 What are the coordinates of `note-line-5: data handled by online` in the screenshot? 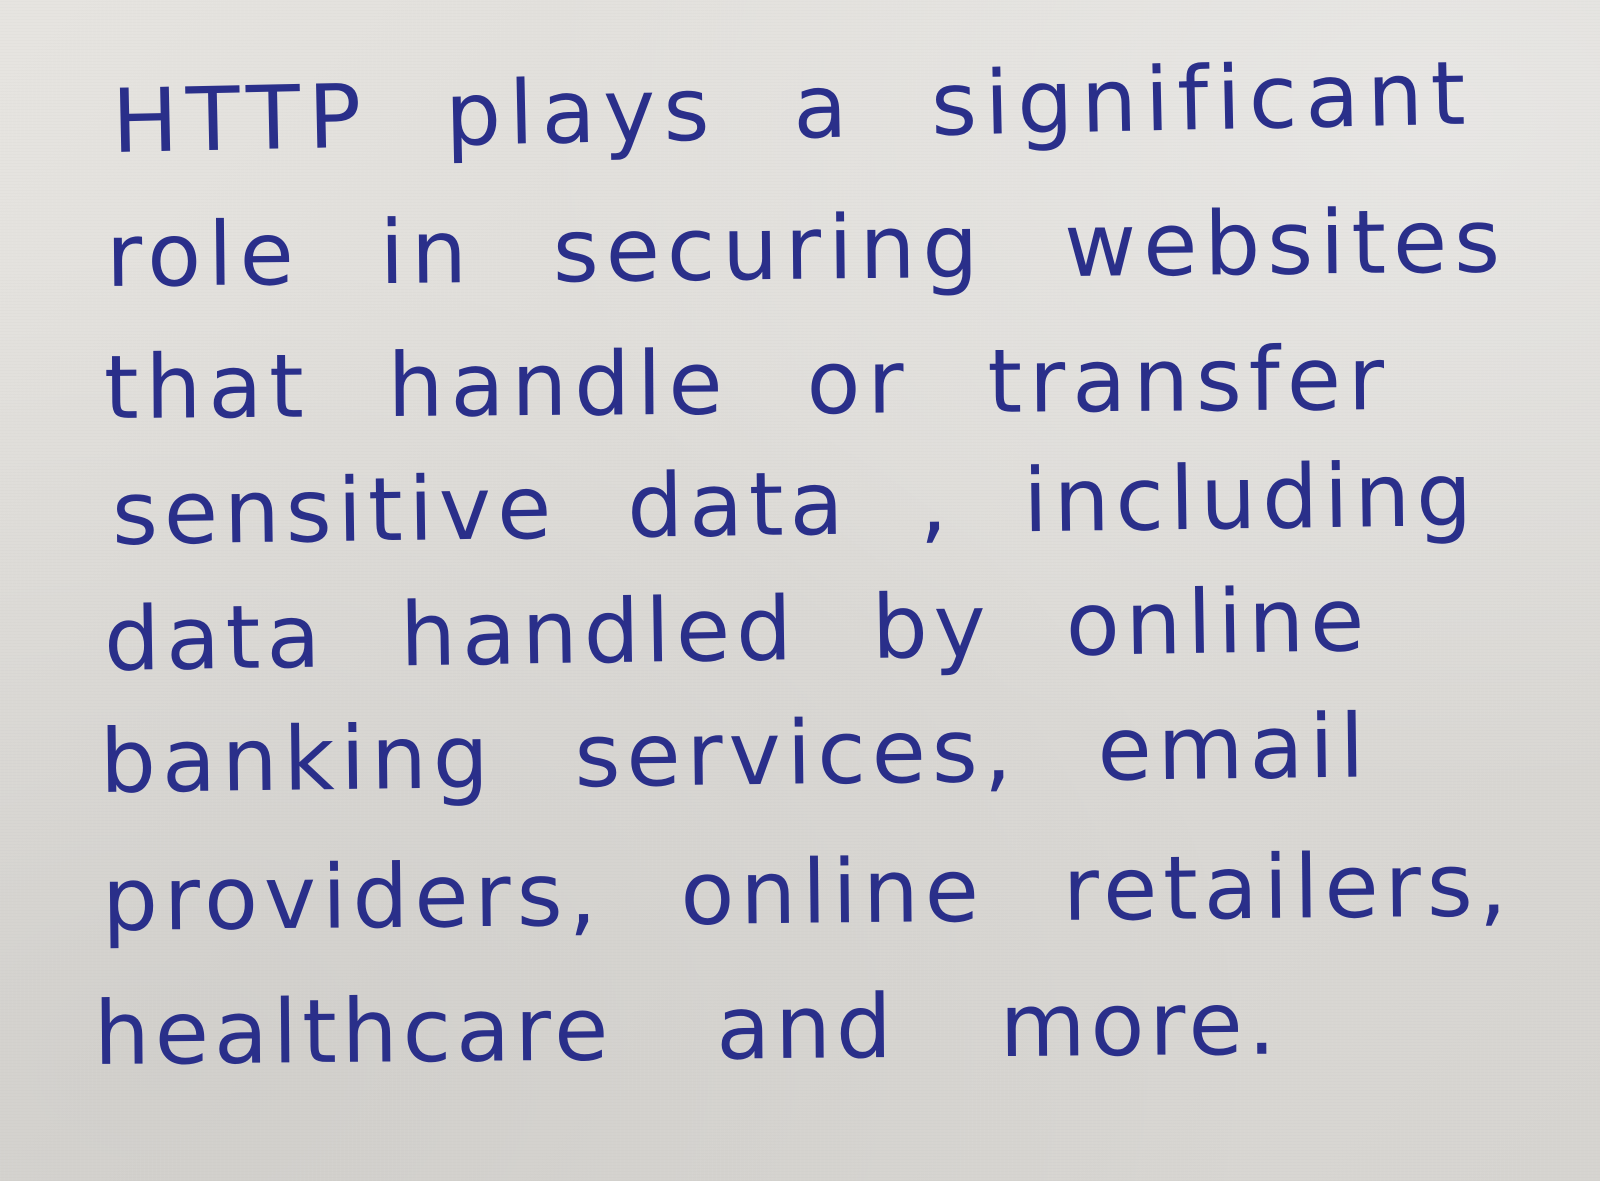 It's located at (737, 629).